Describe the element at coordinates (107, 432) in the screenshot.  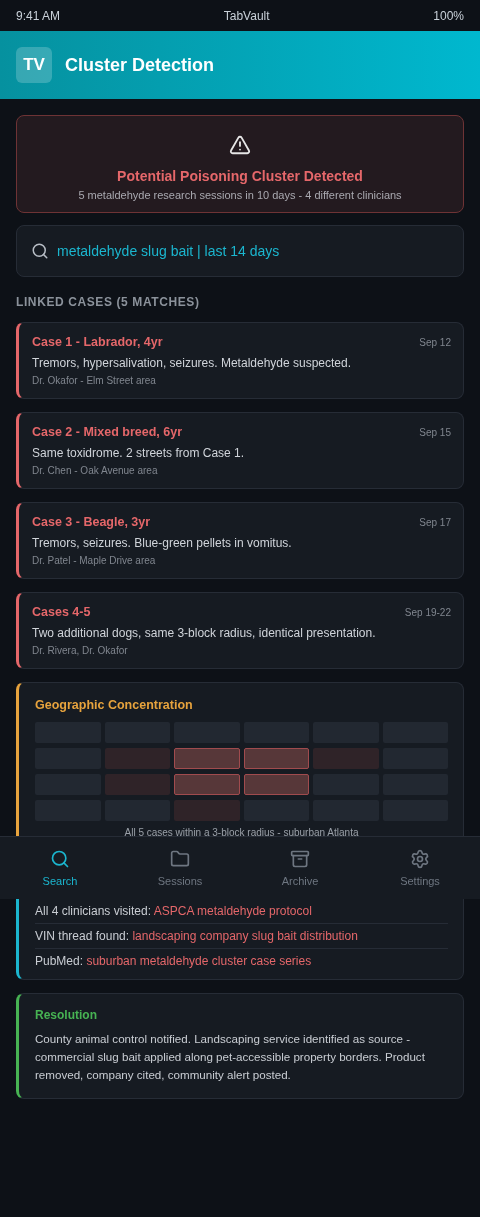
I see `case-title: Case 2 - Mixed breed, 6yr` at that location.